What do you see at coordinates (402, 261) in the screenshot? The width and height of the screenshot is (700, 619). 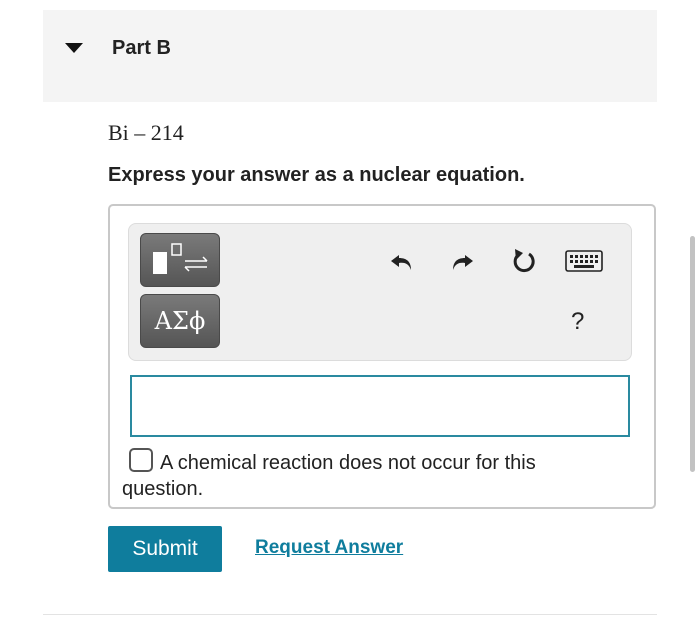 I see `undo-icon` at bounding box center [402, 261].